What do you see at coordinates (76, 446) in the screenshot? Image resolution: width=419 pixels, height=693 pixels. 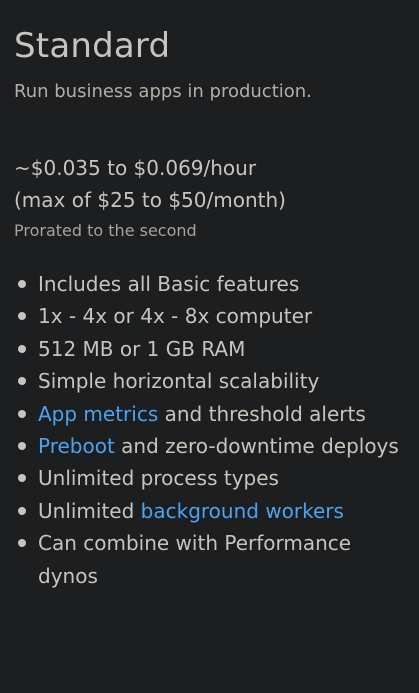 I see `preboot-link: Preboot` at bounding box center [76, 446].